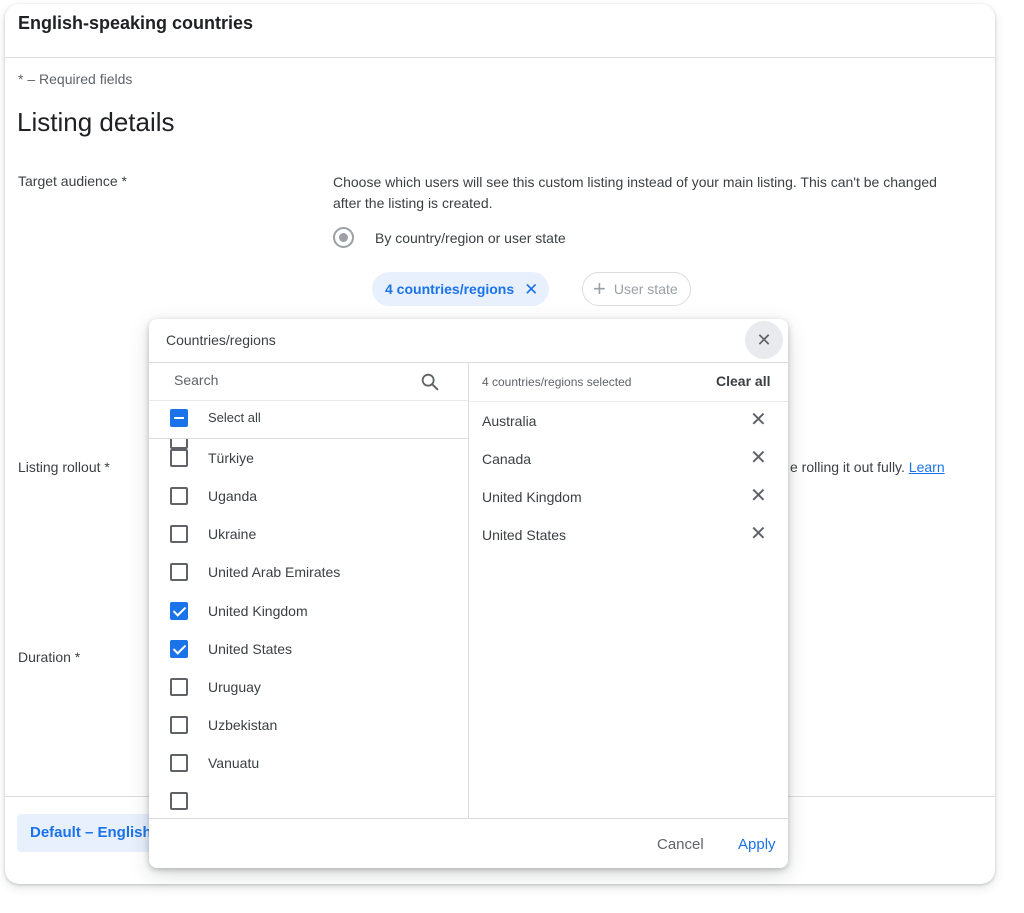 Image resolution: width=1024 pixels, height=913 pixels. What do you see at coordinates (96, 122) in the screenshot?
I see `section-title: Listing details` at bounding box center [96, 122].